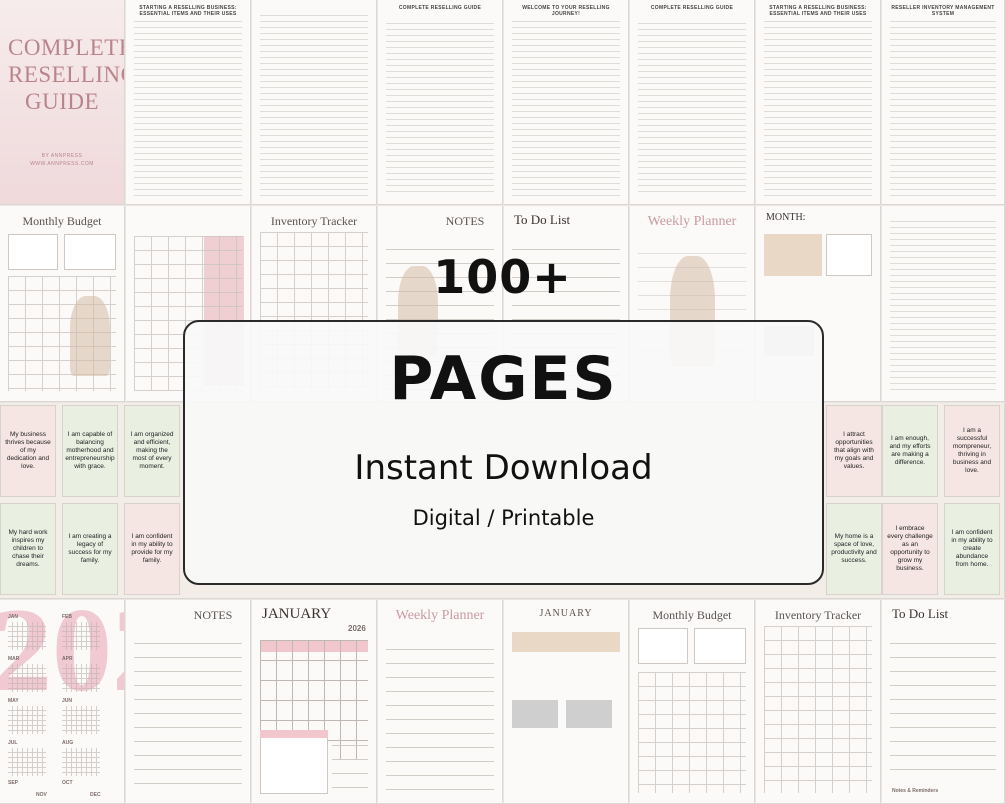 This screenshot has height=804, width=1005. What do you see at coordinates (503, 518) in the screenshot?
I see `format-label: Digital / Printable` at bounding box center [503, 518].